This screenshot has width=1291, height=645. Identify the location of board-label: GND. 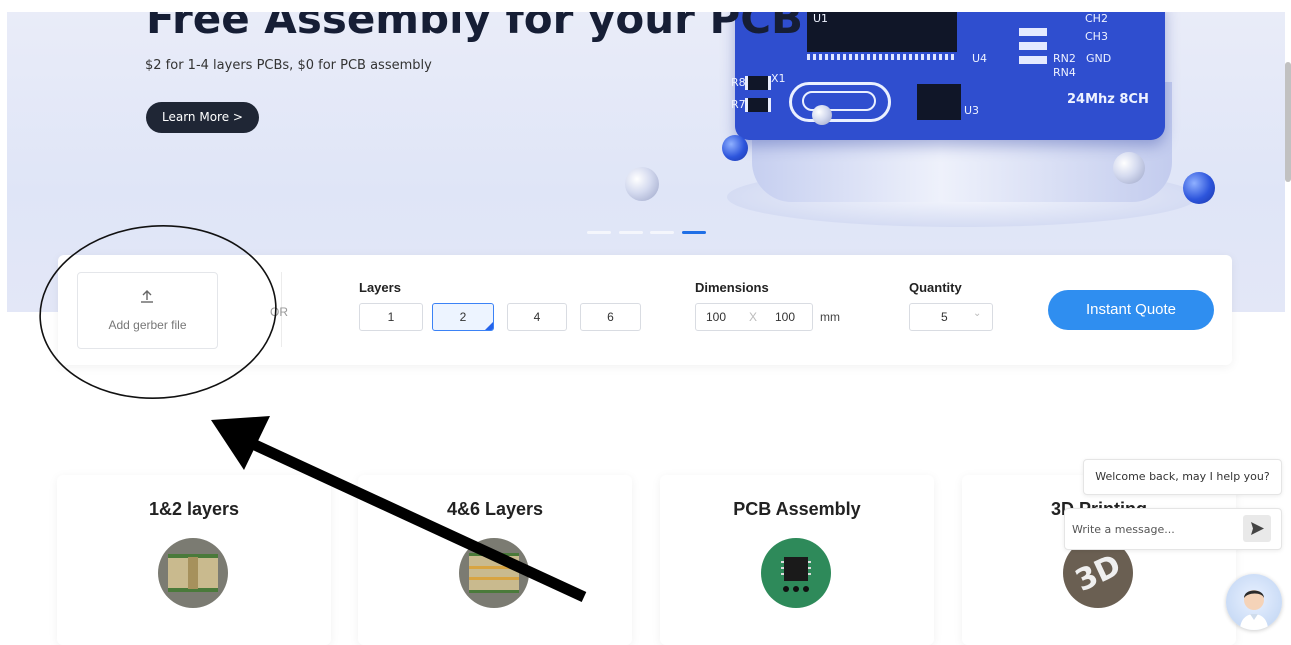
(1099, 58).